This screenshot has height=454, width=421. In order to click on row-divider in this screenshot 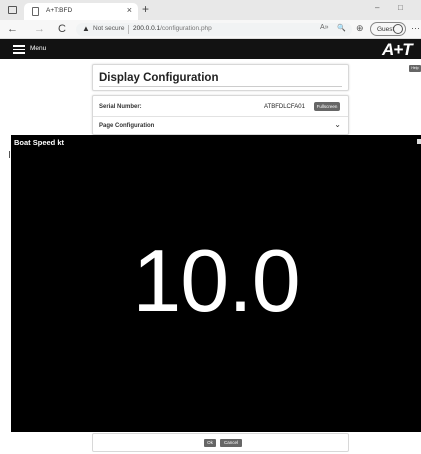, I will do `click(220, 116)`.